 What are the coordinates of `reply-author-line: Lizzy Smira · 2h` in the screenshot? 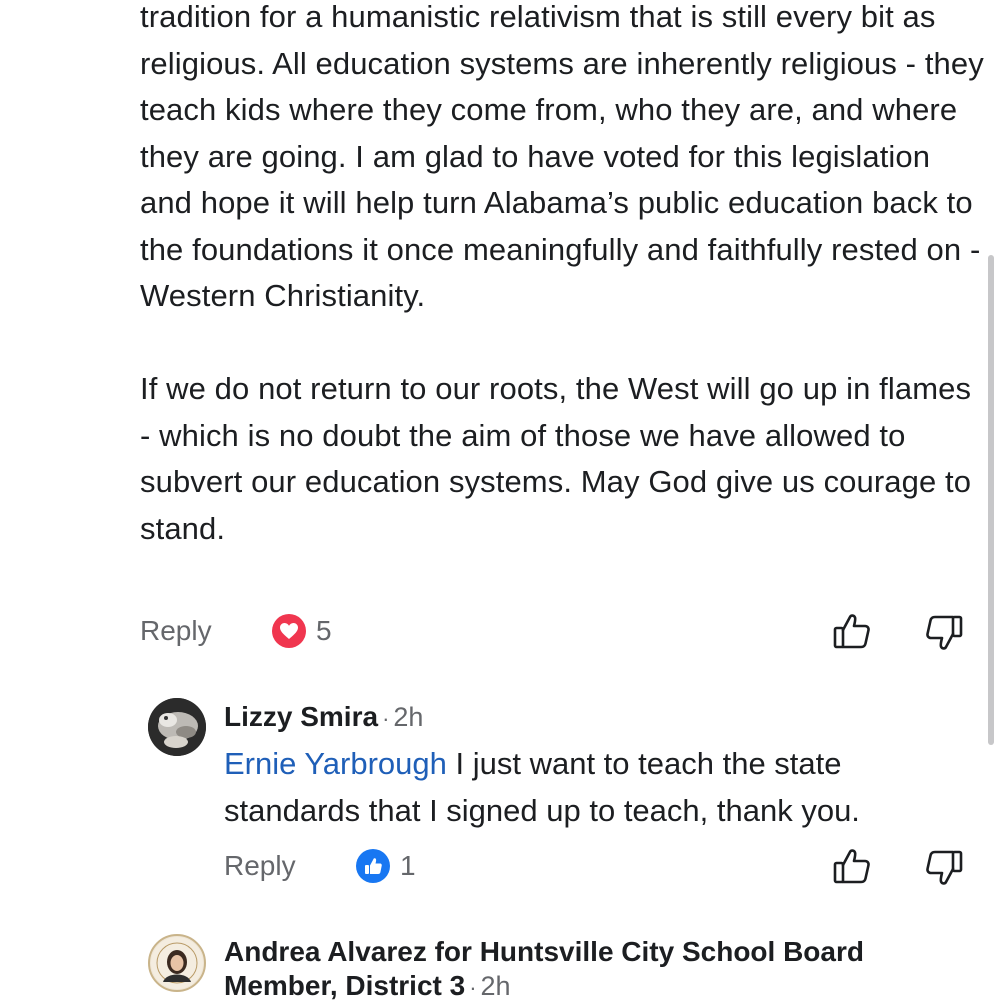 It's located at (323, 718).